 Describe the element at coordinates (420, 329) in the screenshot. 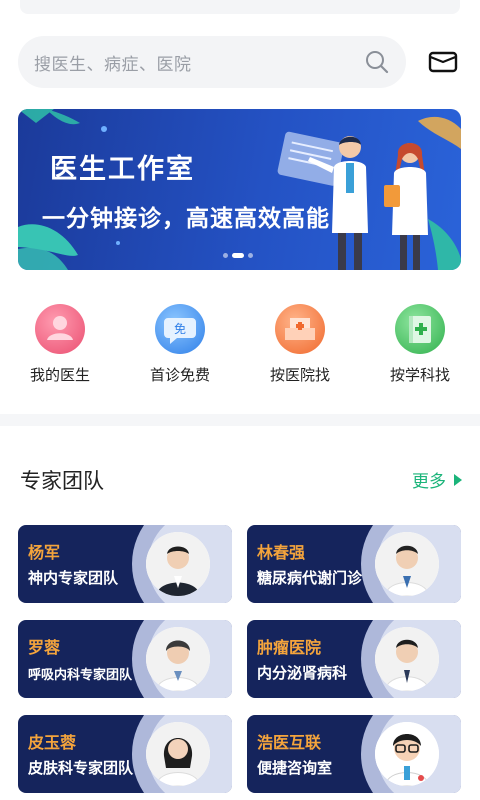

I see `medical-book-icon` at that location.